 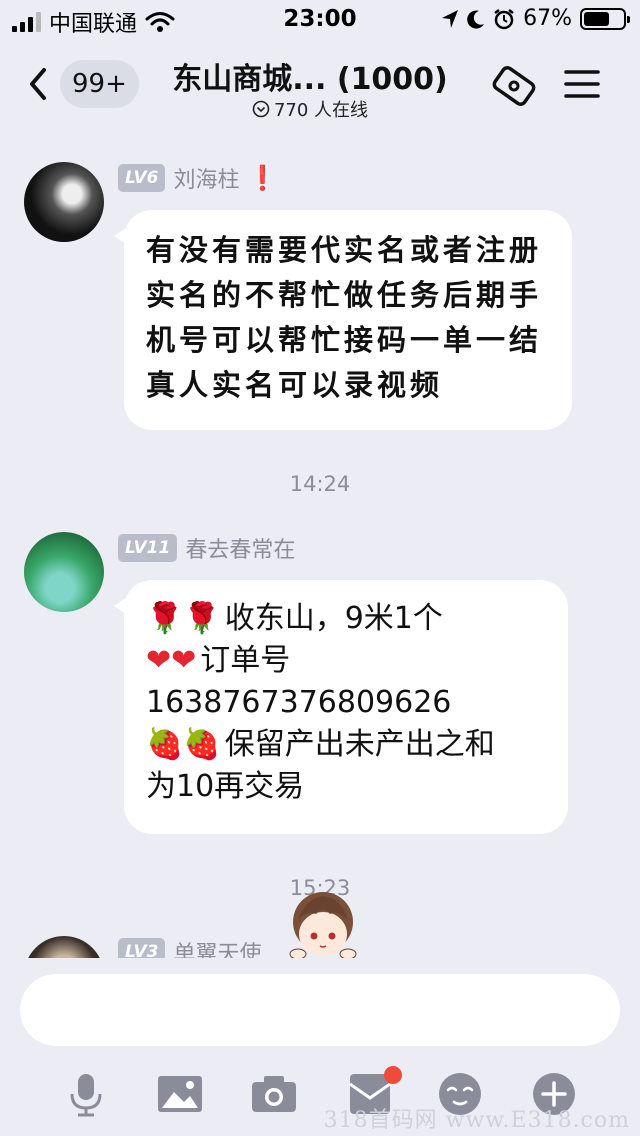 I want to click on message-line: 1638767376809626, so click(x=346, y=703).